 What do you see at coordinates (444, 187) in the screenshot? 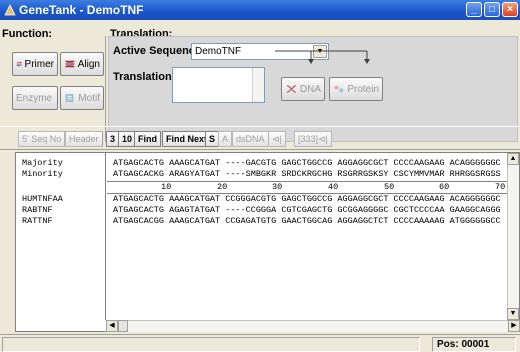
I see `ruler-tick: 60` at bounding box center [444, 187].